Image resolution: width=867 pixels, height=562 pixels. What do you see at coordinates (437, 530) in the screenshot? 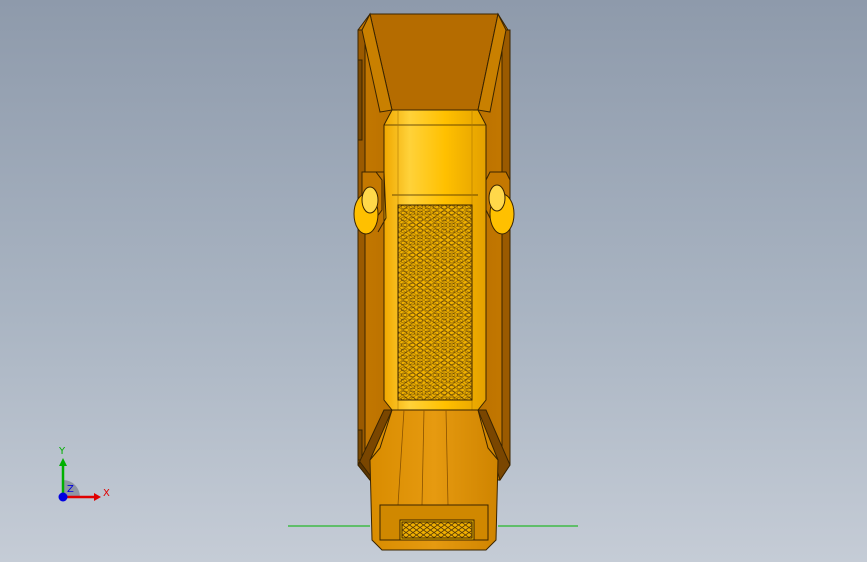
I see `blade-slot` at bounding box center [437, 530].